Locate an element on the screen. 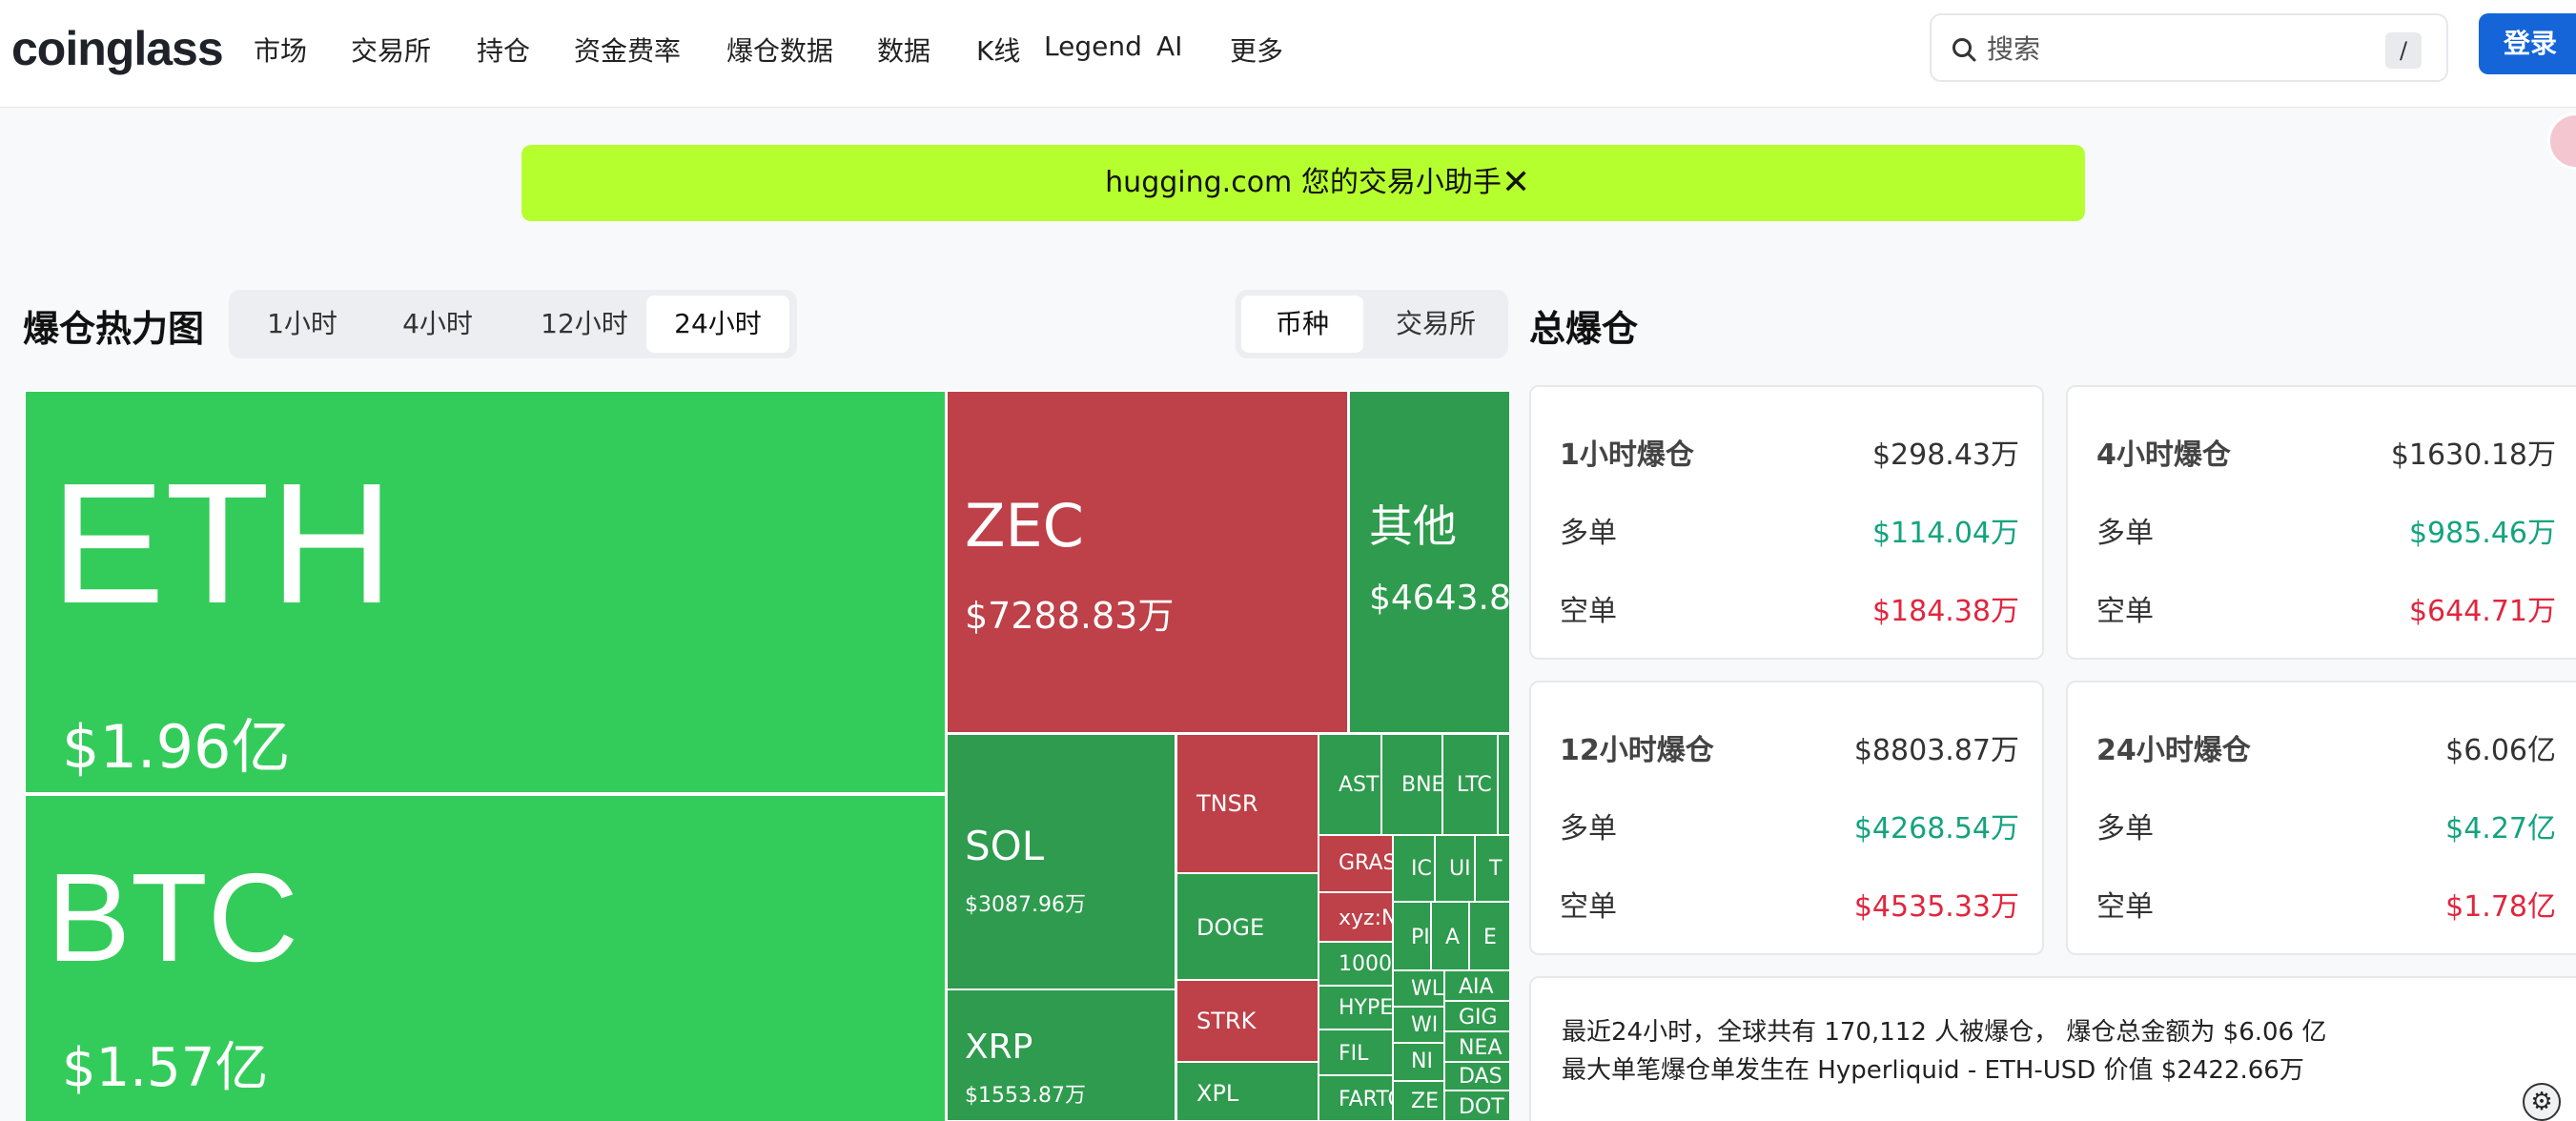 Image resolution: width=2576 pixels, height=1121 pixels. nav-item-liquidations: 爆仓数据 is located at coordinates (780, 50).